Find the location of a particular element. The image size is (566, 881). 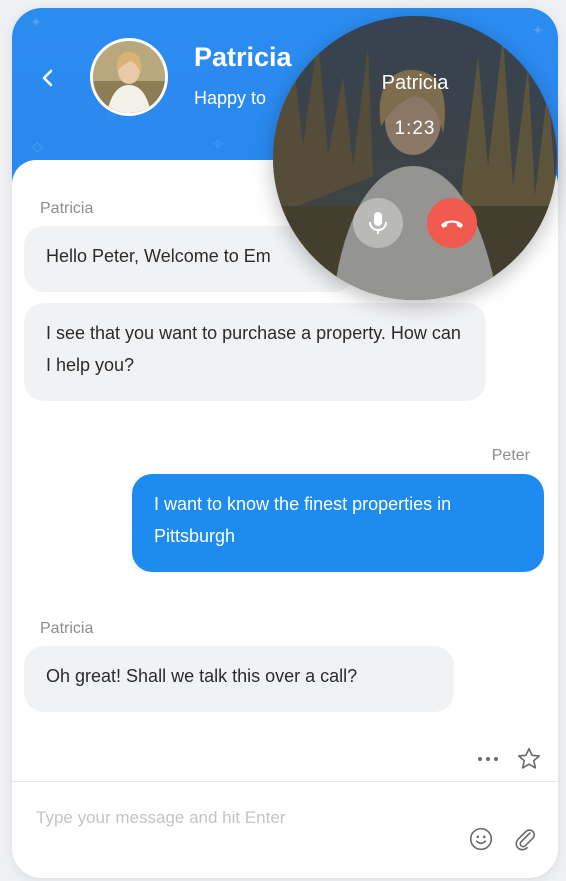

hang-up-button is located at coordinates (452, 223).